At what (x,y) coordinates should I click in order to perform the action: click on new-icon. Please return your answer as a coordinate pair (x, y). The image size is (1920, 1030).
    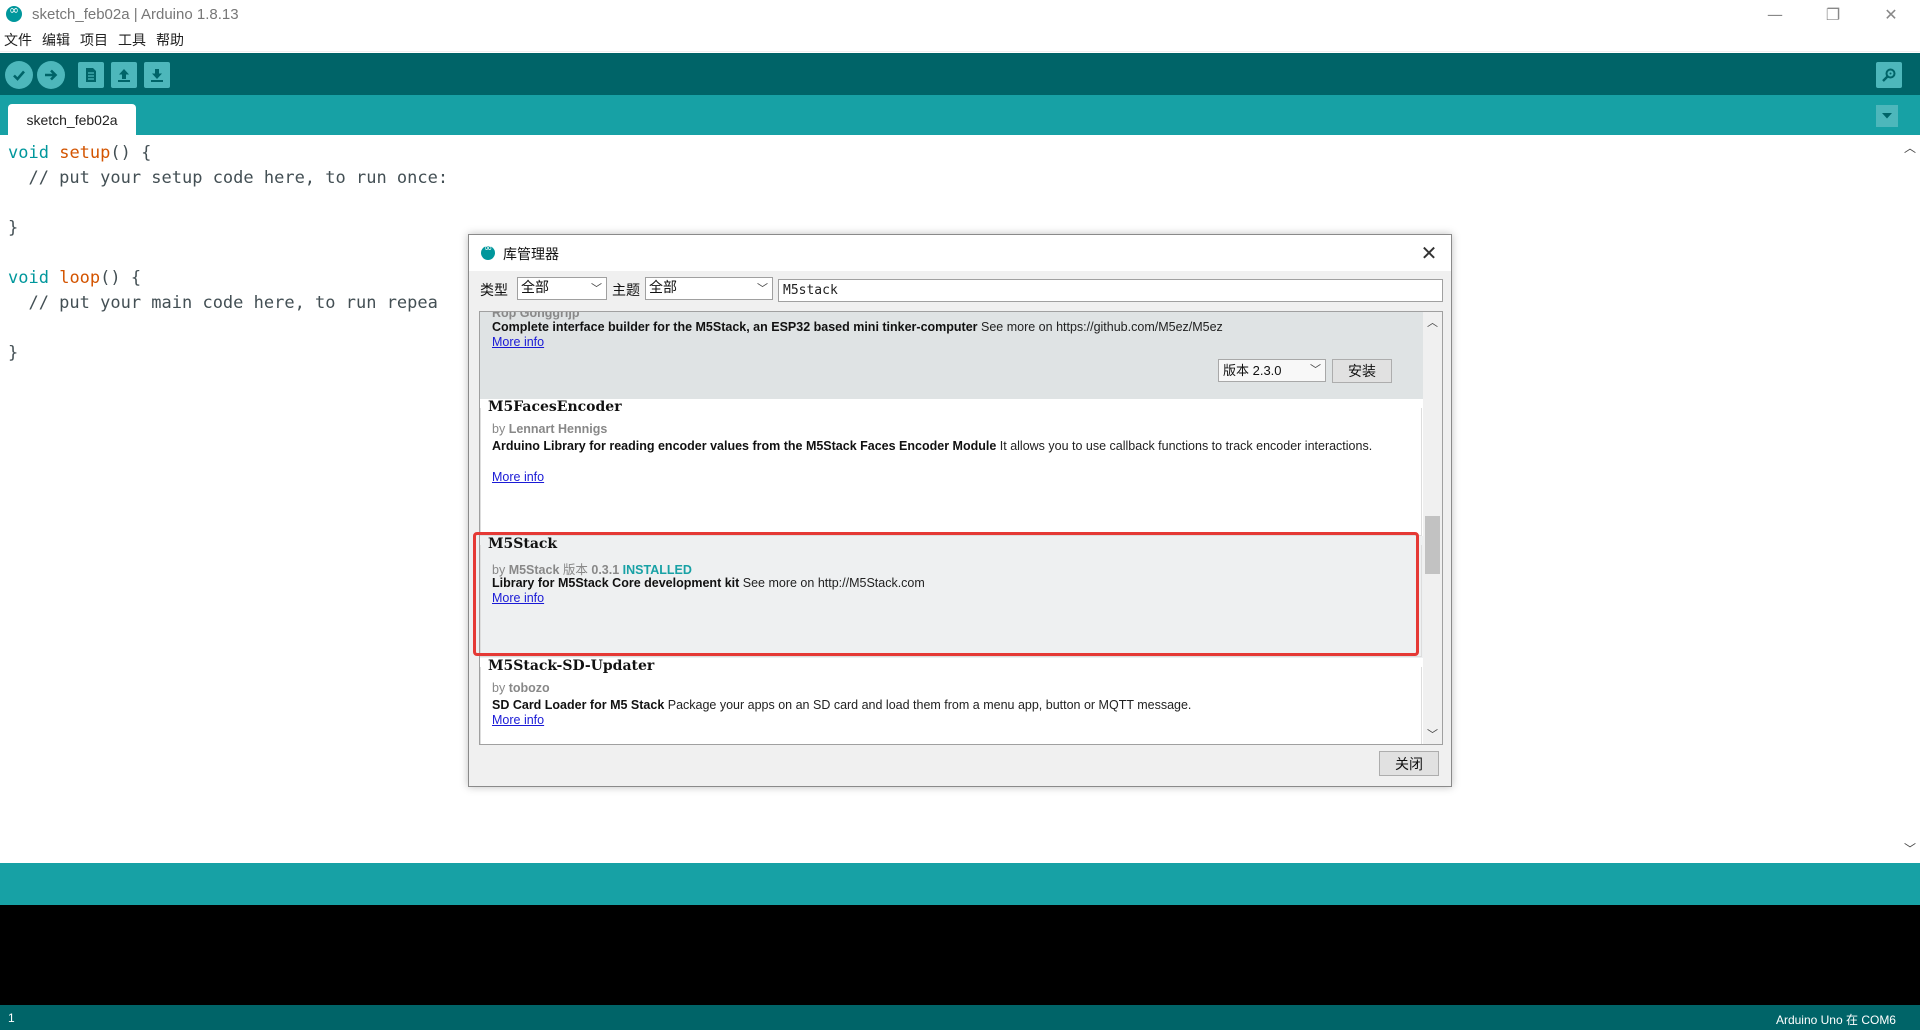
    Looking at the image, I should click on (91, 75).